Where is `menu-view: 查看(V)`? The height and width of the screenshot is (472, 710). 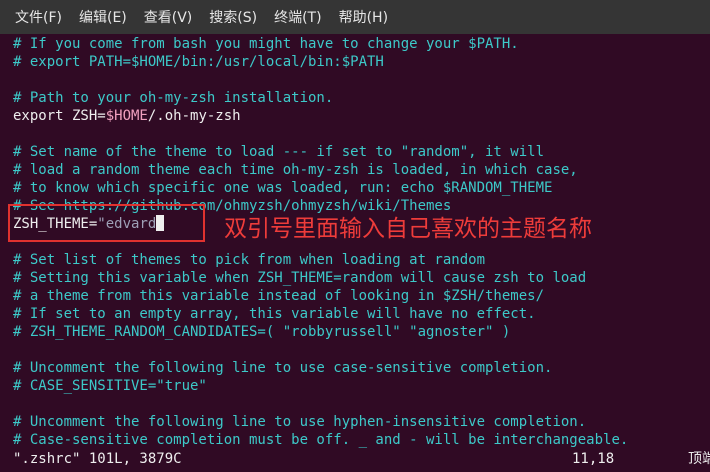
menu-view: 查看(V) is located at coordinates (168, 17).